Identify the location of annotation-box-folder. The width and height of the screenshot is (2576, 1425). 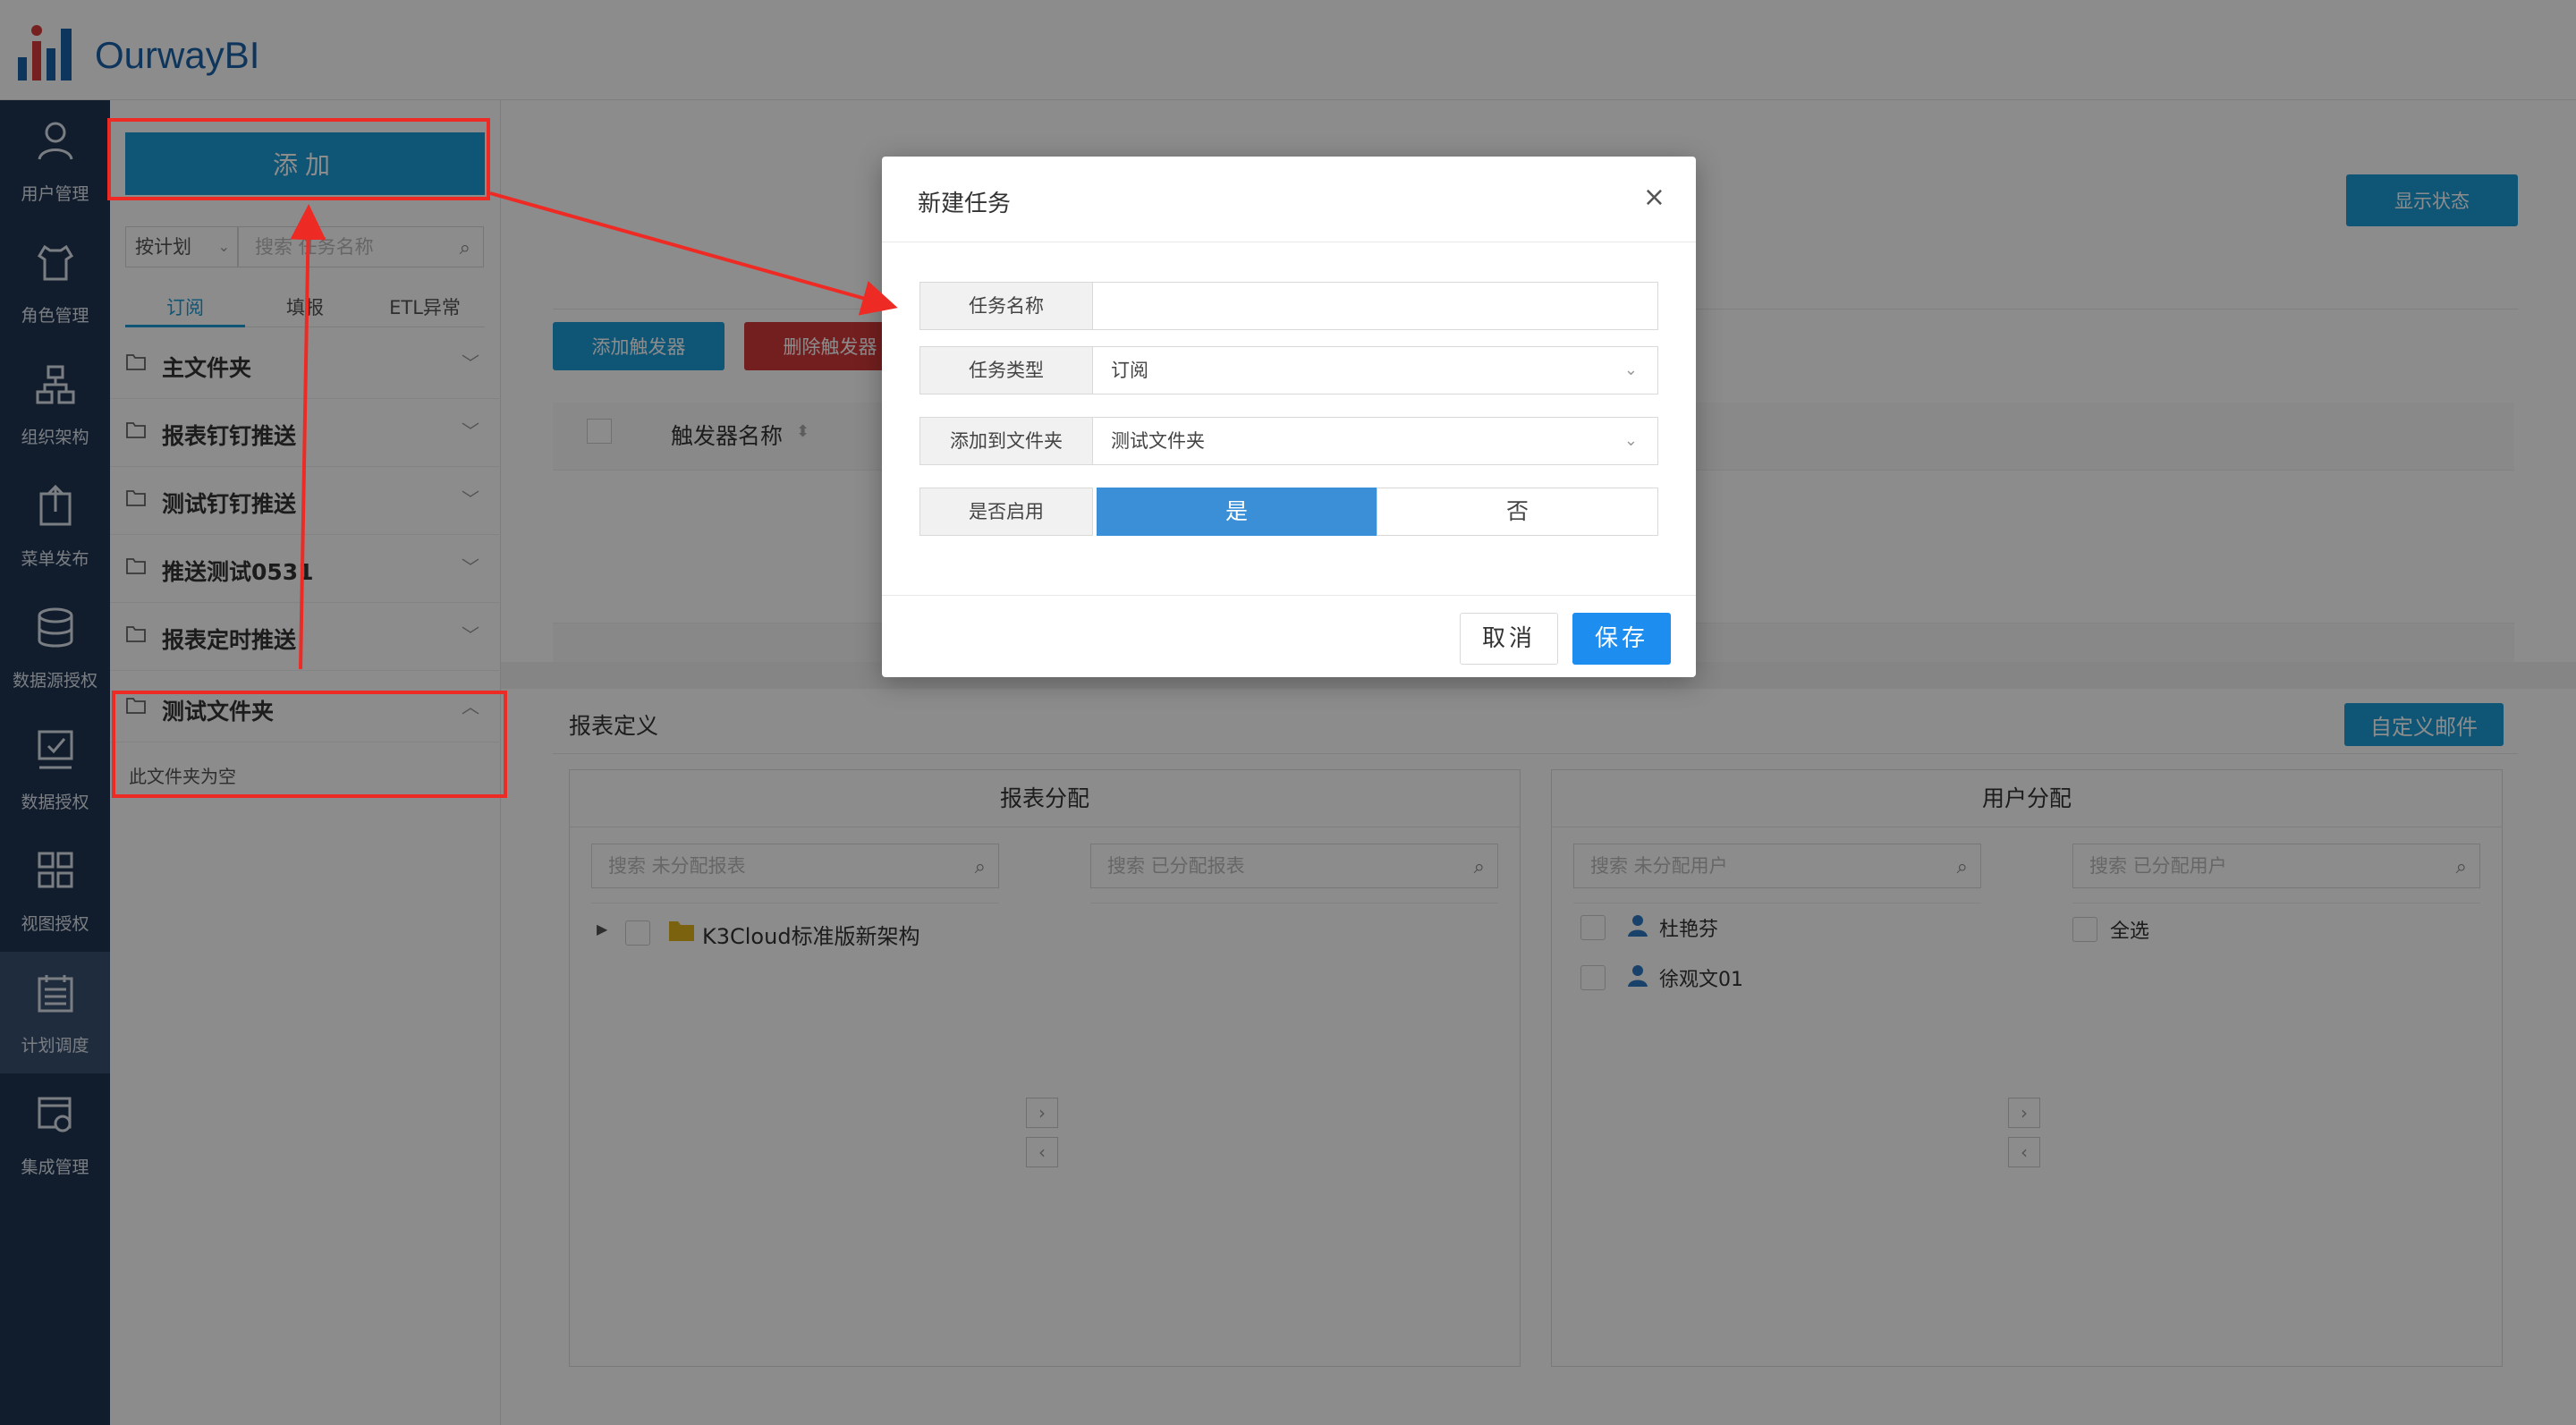
(309, 745).